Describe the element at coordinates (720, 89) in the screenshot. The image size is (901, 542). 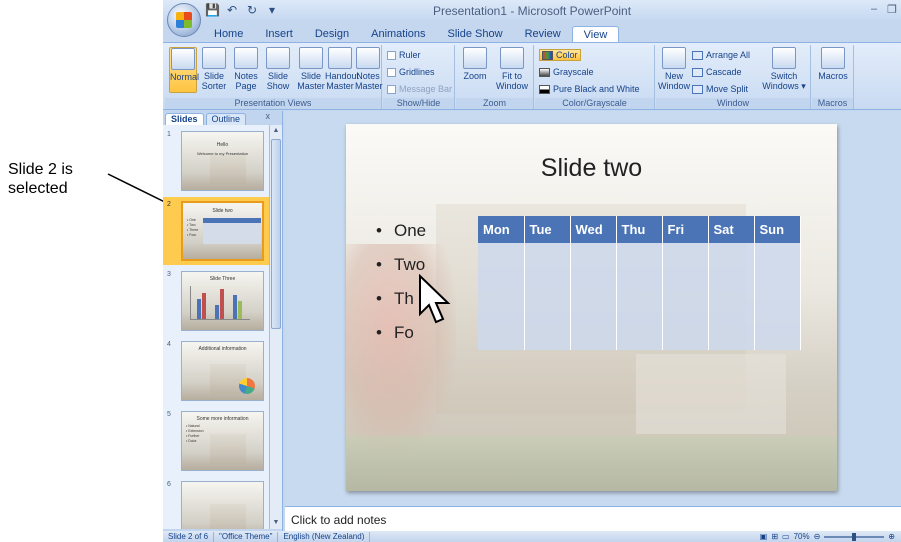
I see `move-split-button: Move Split` at that location.